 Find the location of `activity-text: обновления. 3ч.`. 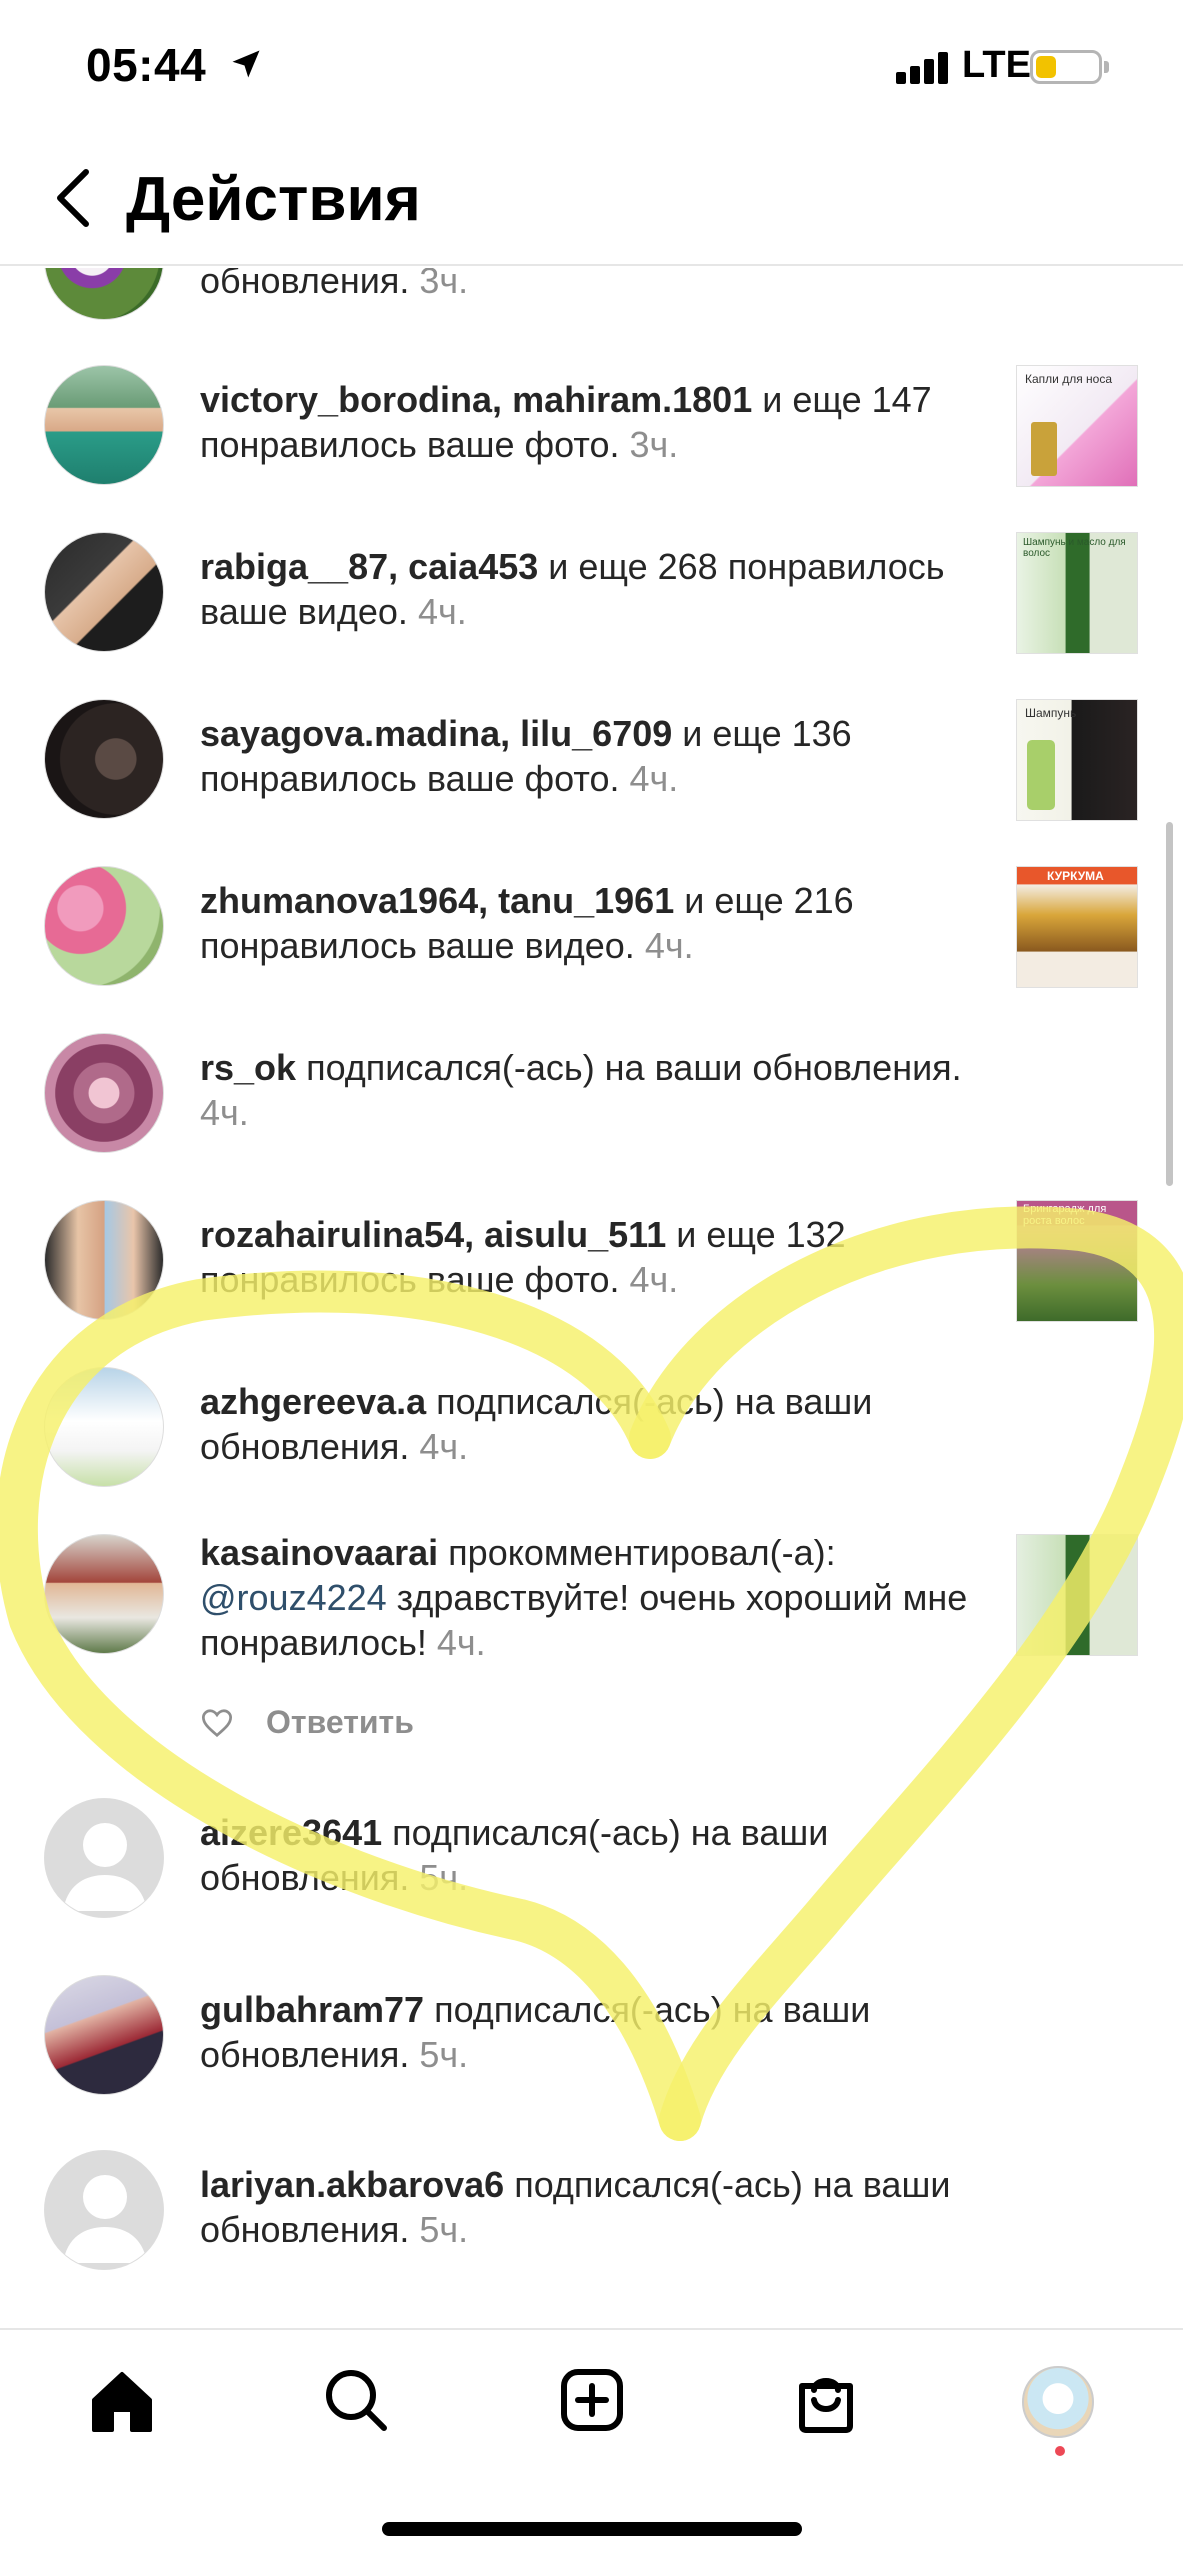

activity-text: обновления. 3ч. is located at coordinates (334, 284).